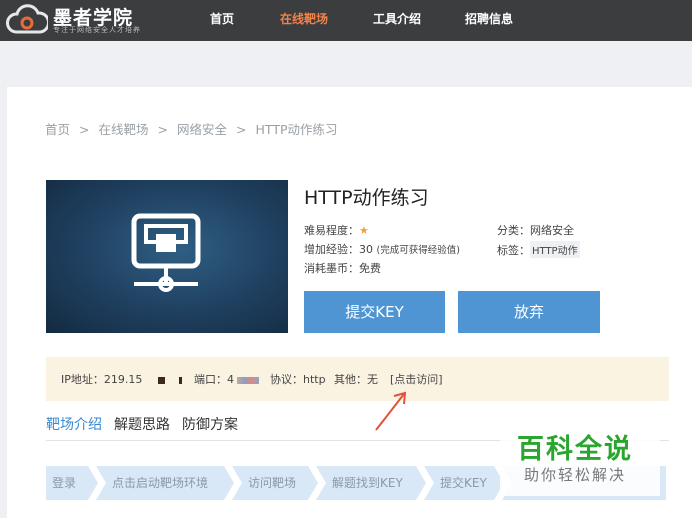 The image size is (692, 518). I want to click on top-nav-bar: 墨者学院 专注于网络安全人才培养 首页 在线靶场 工具介绍 招聘信息, so click(346, 20).